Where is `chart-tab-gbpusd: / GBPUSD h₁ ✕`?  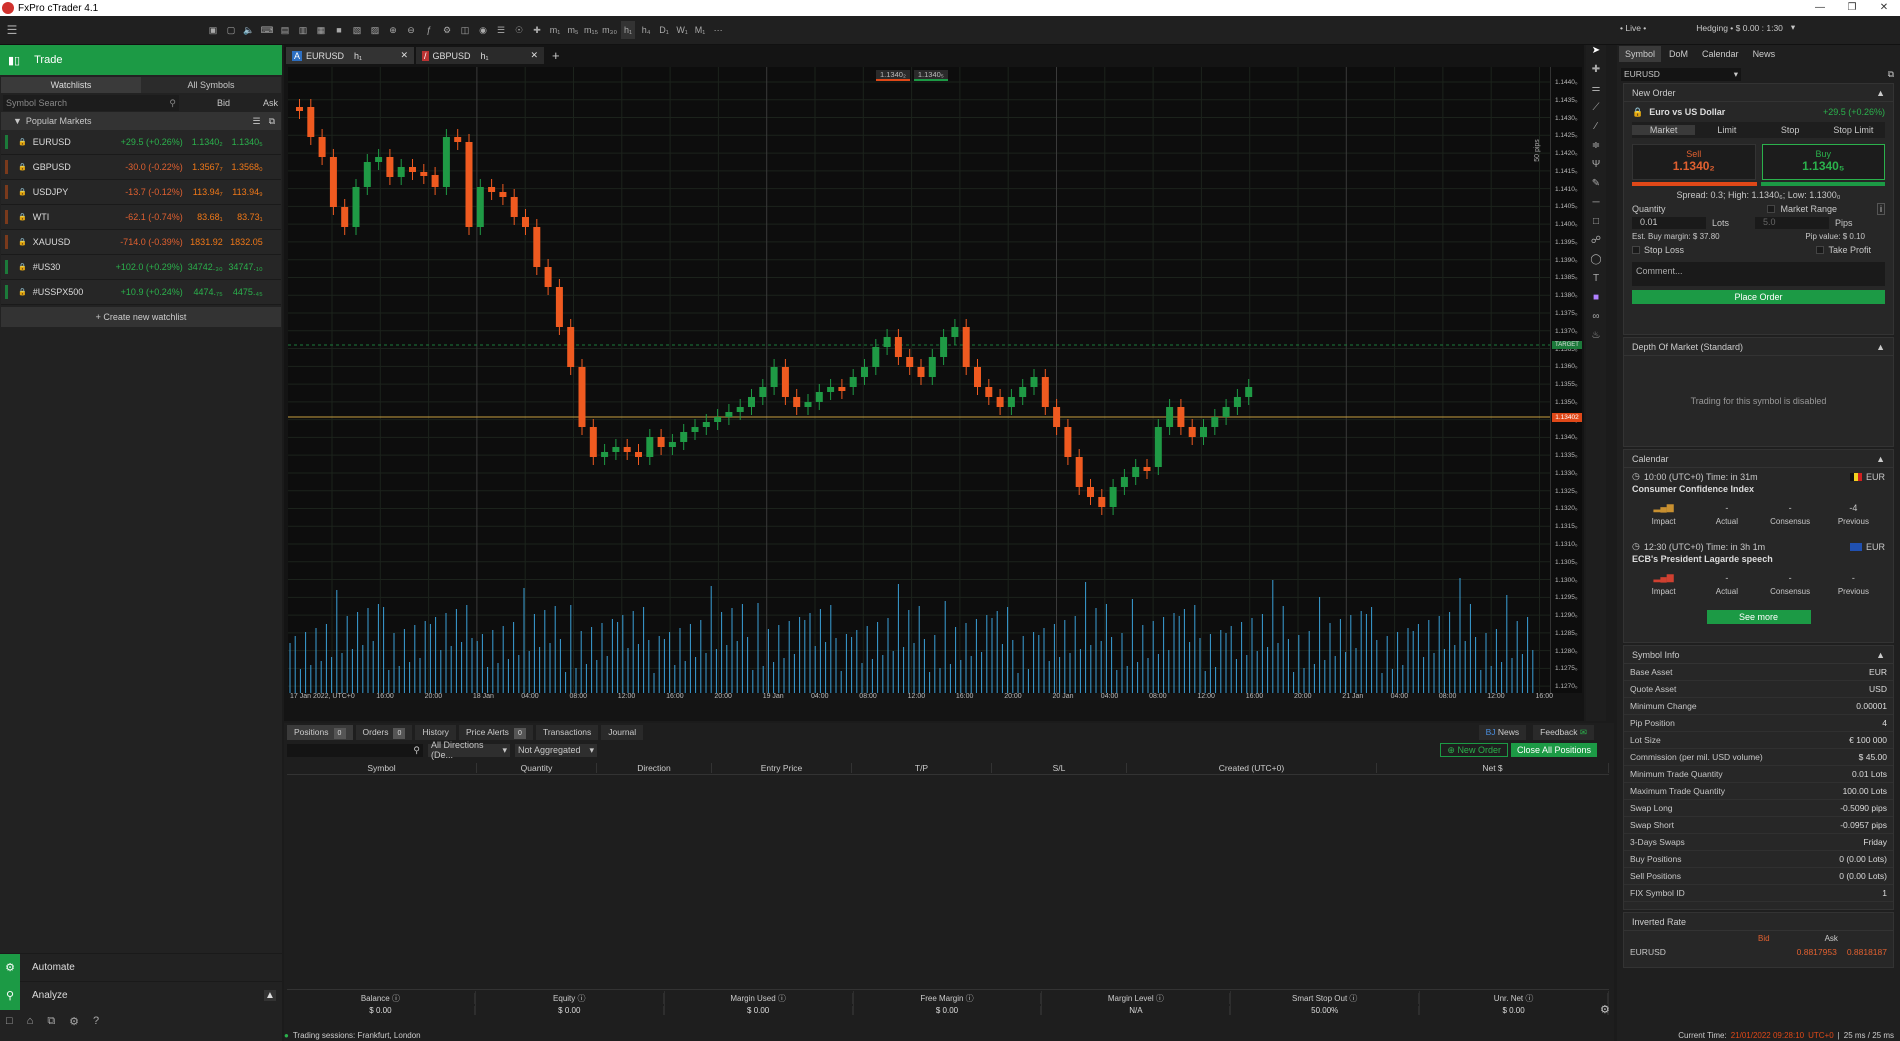
chart-tab-gbpusd: / GBPUSD h₁ ✕ is located at coordinates (480, 55).